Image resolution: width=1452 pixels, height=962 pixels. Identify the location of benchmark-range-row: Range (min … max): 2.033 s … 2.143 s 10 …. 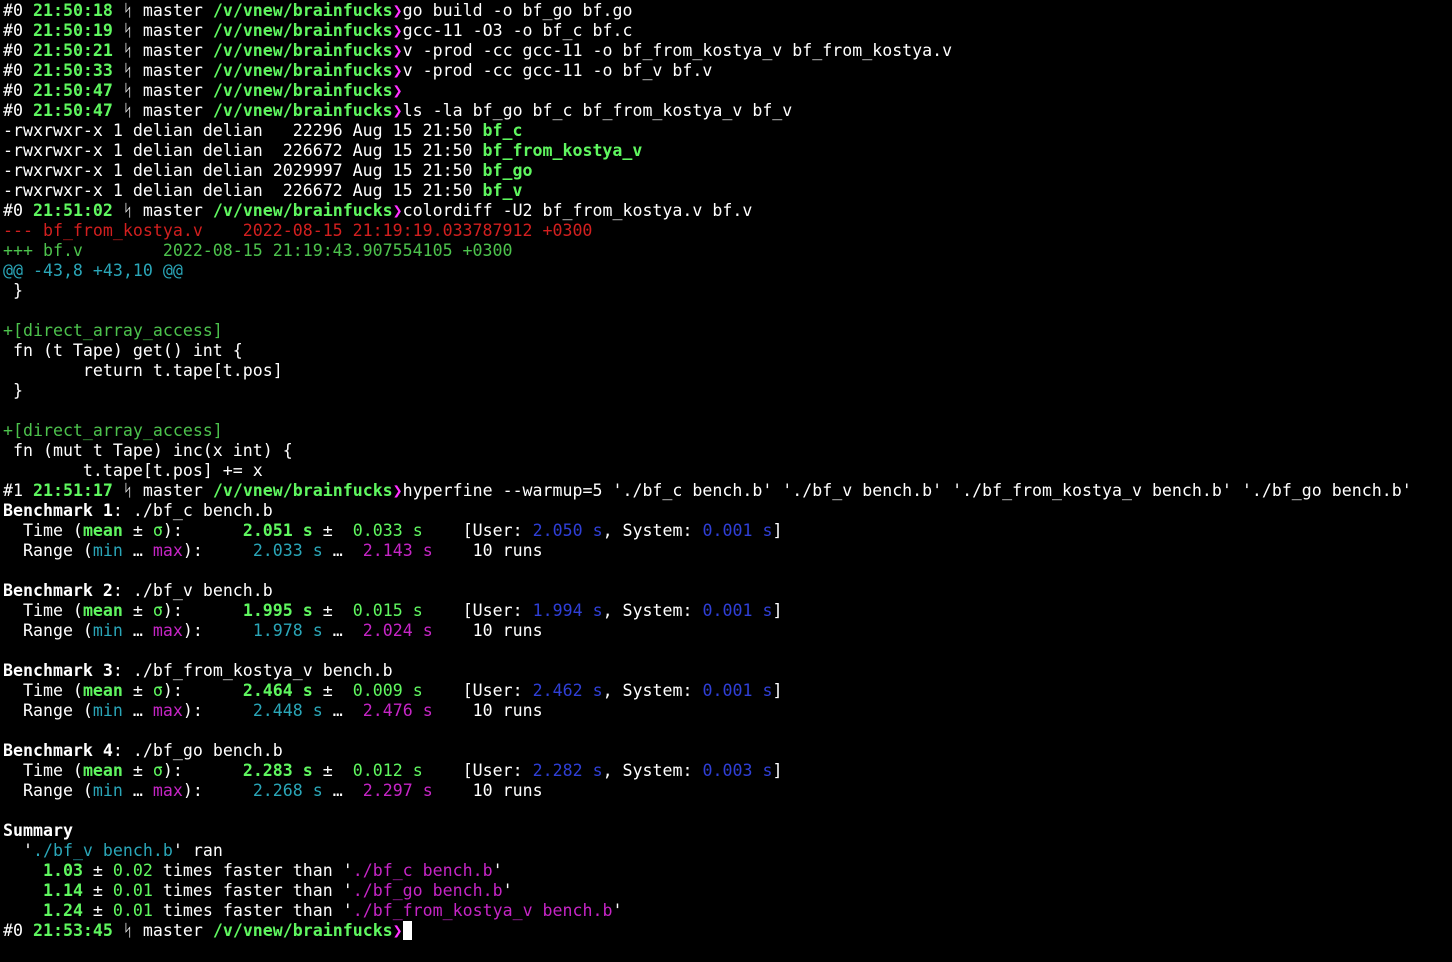
(707, 551).